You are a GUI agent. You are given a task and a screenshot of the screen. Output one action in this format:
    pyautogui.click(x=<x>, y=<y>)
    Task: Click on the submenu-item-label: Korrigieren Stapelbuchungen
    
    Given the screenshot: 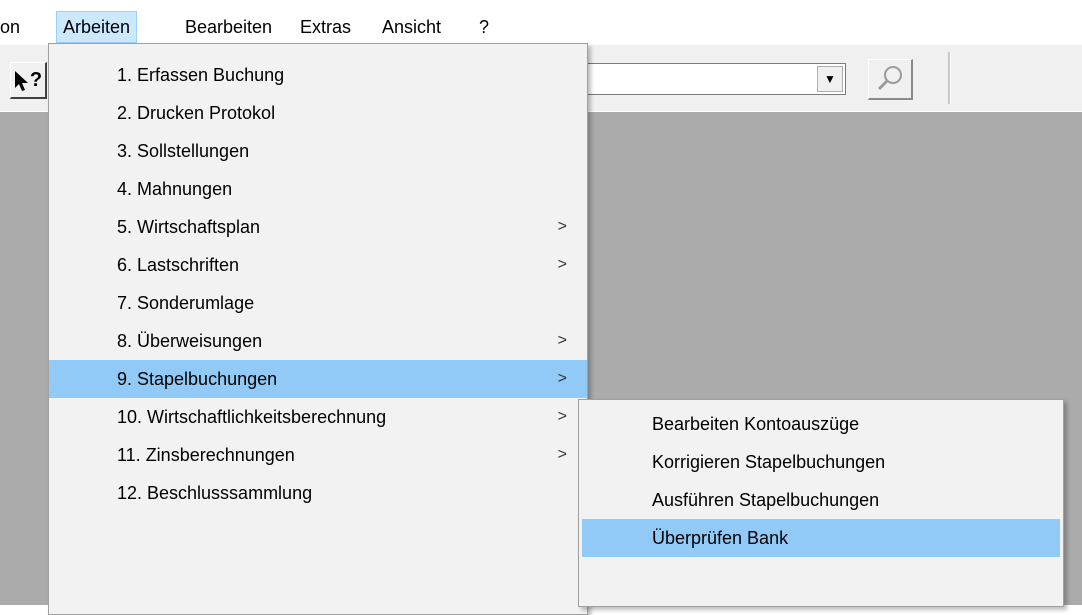 What is the action you would take?
    pyautogui.click(x=769, y=462)
    